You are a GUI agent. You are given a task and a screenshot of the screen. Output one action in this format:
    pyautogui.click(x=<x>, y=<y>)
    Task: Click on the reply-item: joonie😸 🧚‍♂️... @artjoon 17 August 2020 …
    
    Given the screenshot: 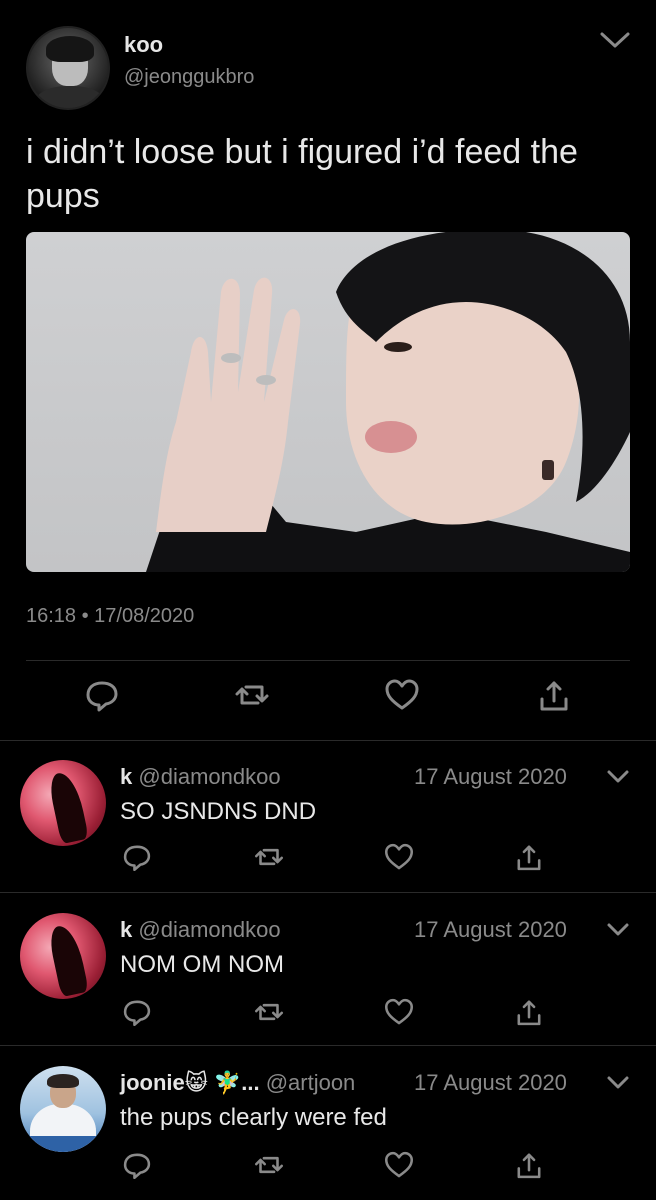 What is the action you would take?
    pyautogui.click(x=328, y=1123)
    